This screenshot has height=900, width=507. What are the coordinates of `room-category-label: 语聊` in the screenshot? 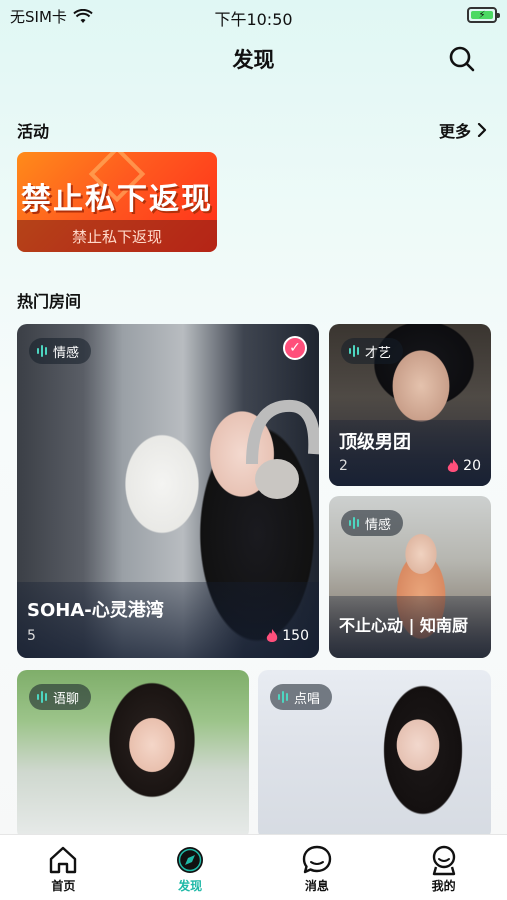 It's located at (66, 699).